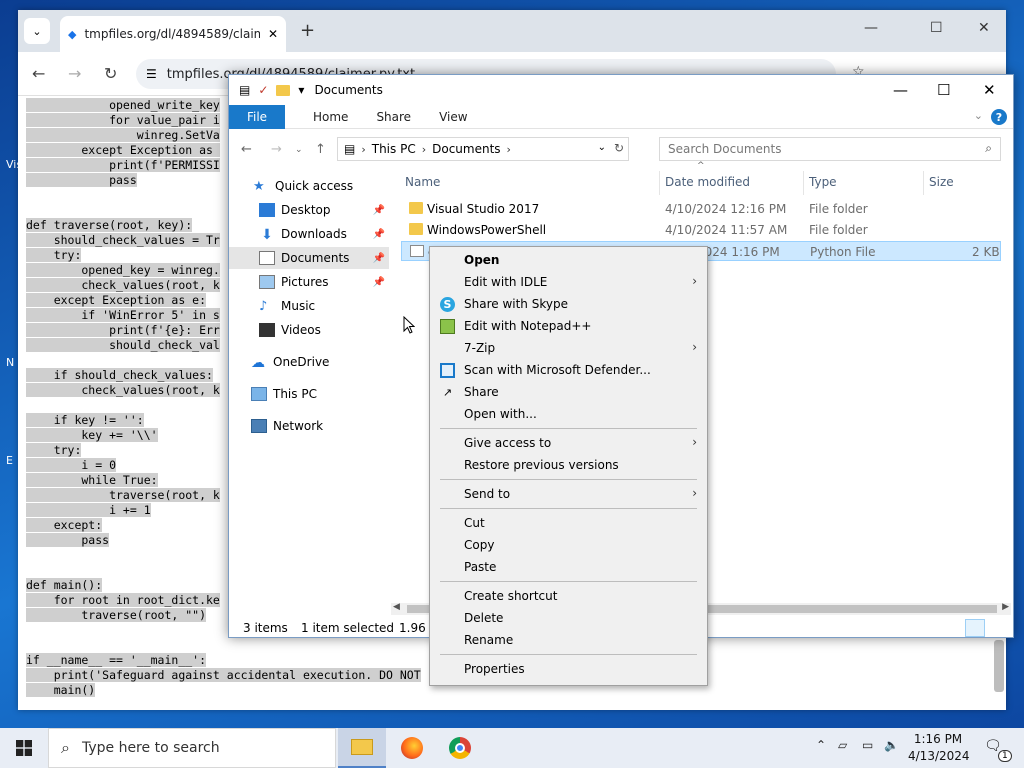 The width and height of the screenshot is (1024, 768). Describe the element at coordinates (453, 117) in the screenshot. I see `ribbon-tab-view: View` at that location.